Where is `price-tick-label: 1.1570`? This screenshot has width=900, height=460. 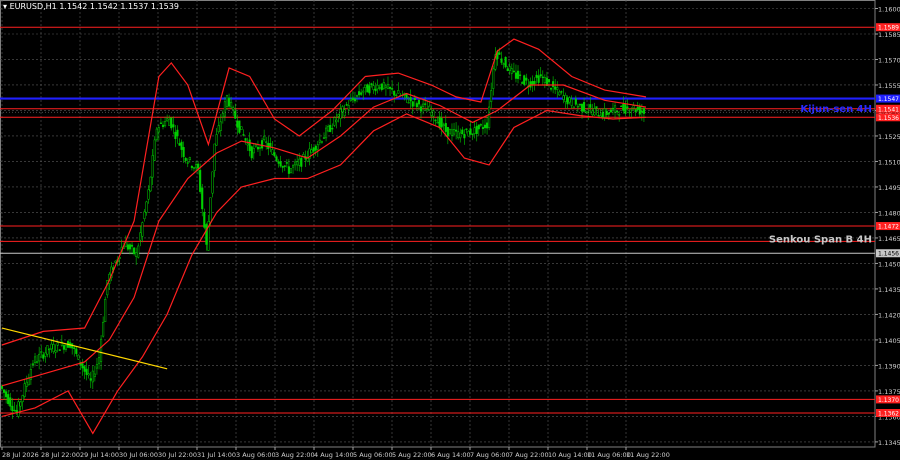 price-tick-label: 1.1570 is located at coordinates (889, 60).